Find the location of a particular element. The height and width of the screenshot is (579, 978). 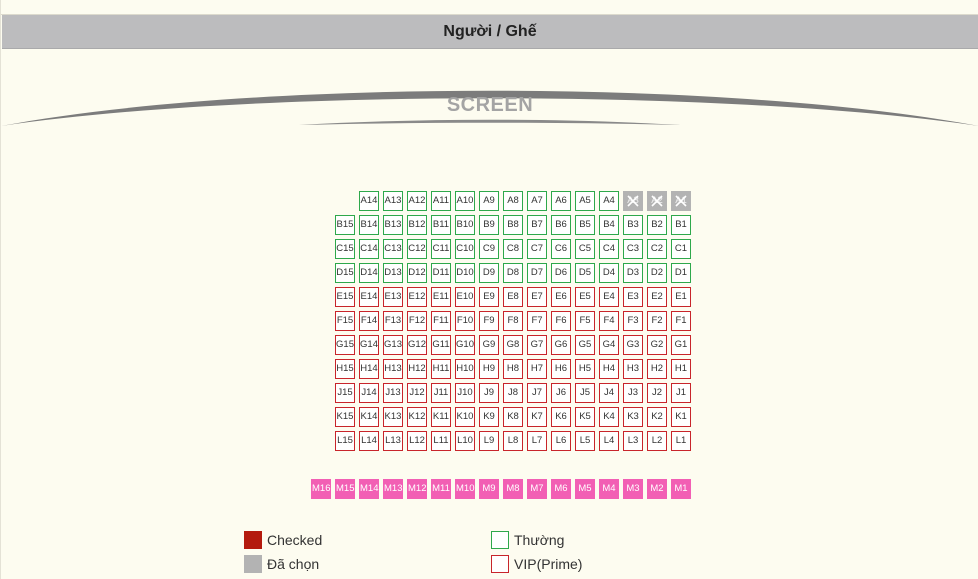

seat-b7: B7 is located at coordinates (537, 225).